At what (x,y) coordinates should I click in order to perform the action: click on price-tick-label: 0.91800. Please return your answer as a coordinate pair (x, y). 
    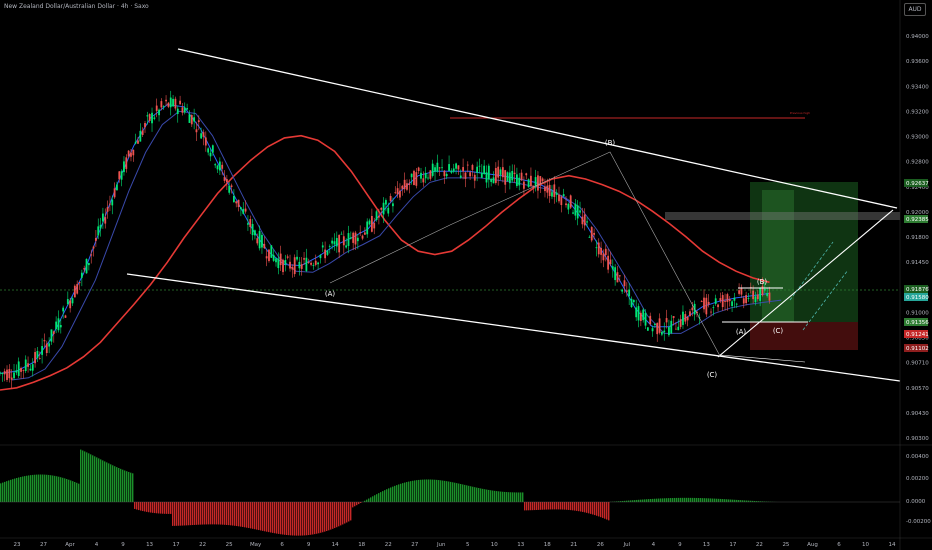
    Looking at the image, I should click on (917, 238).